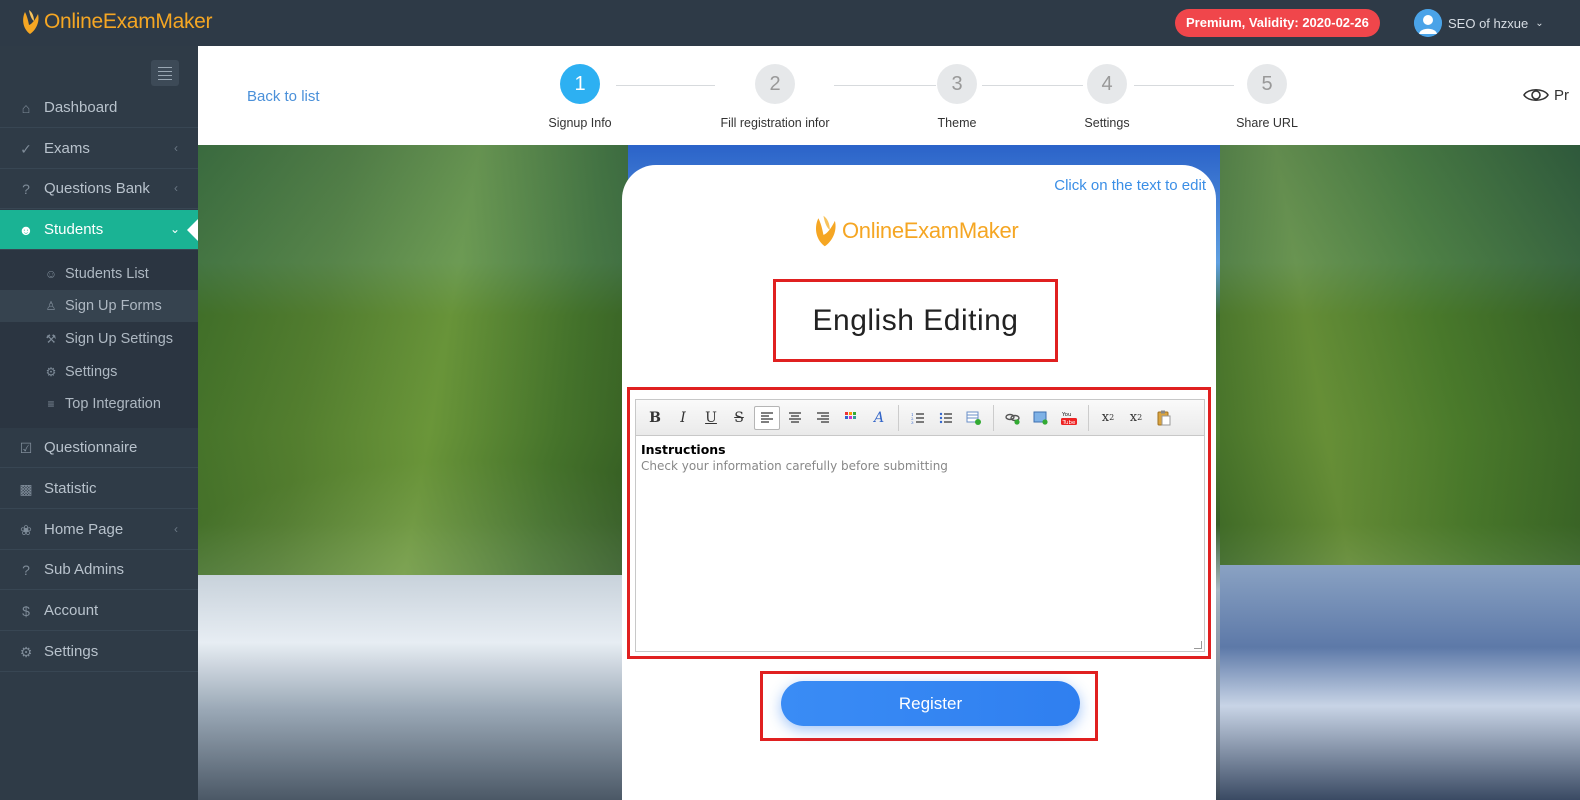 This screenshot has height=800, width=1580. What do you see at coordinates (84, 529) in the screenshot?
I see `sidebar-item-label: Home Page` at bounding box center [84, 529].